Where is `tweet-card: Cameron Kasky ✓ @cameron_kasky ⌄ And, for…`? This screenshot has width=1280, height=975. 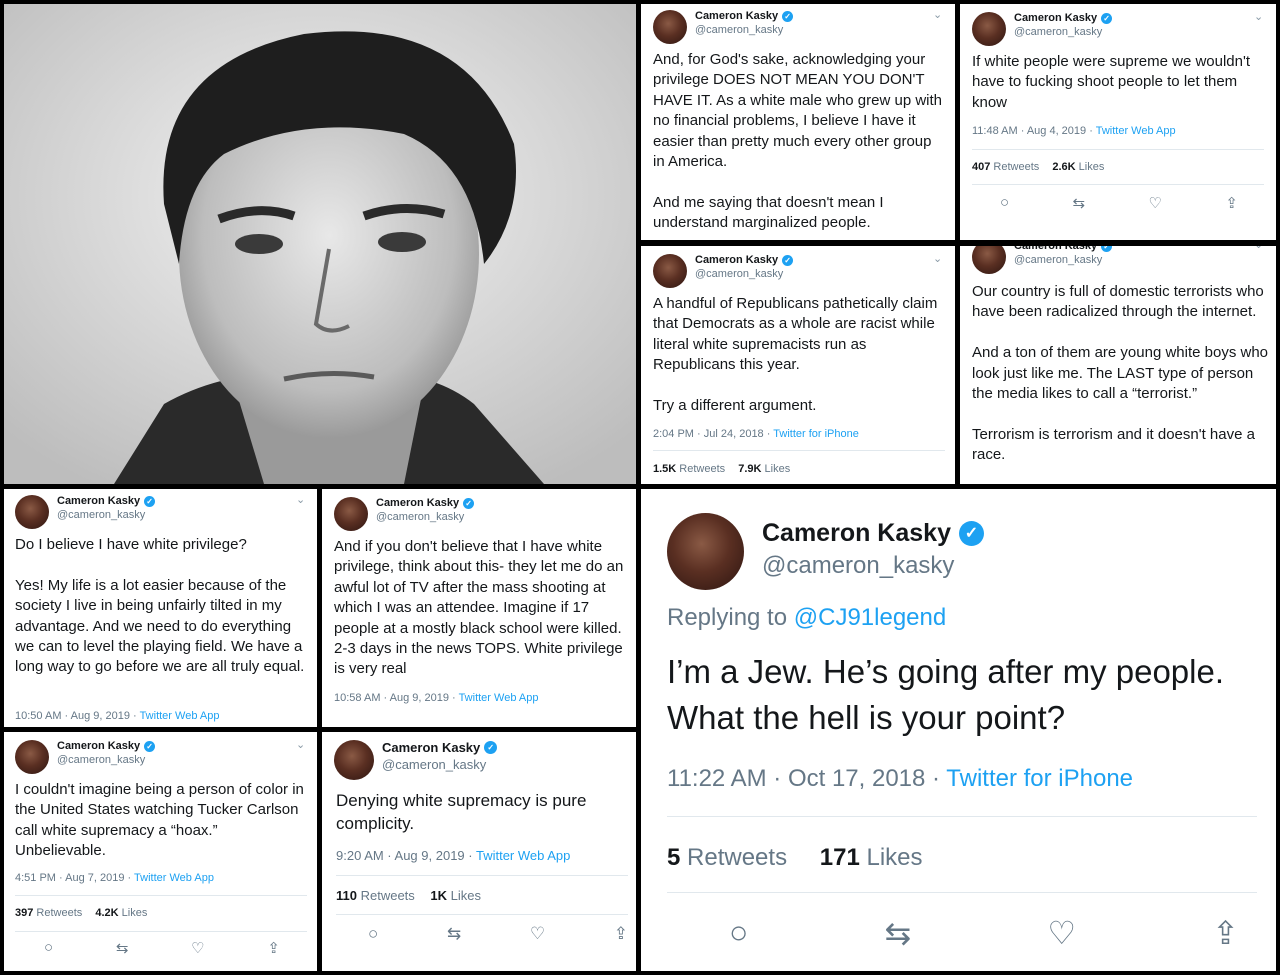
tweet-card: Cameron Kasky ✓ @cameron_kasky ⌄ And, for… is located at coordinates (798, 122).